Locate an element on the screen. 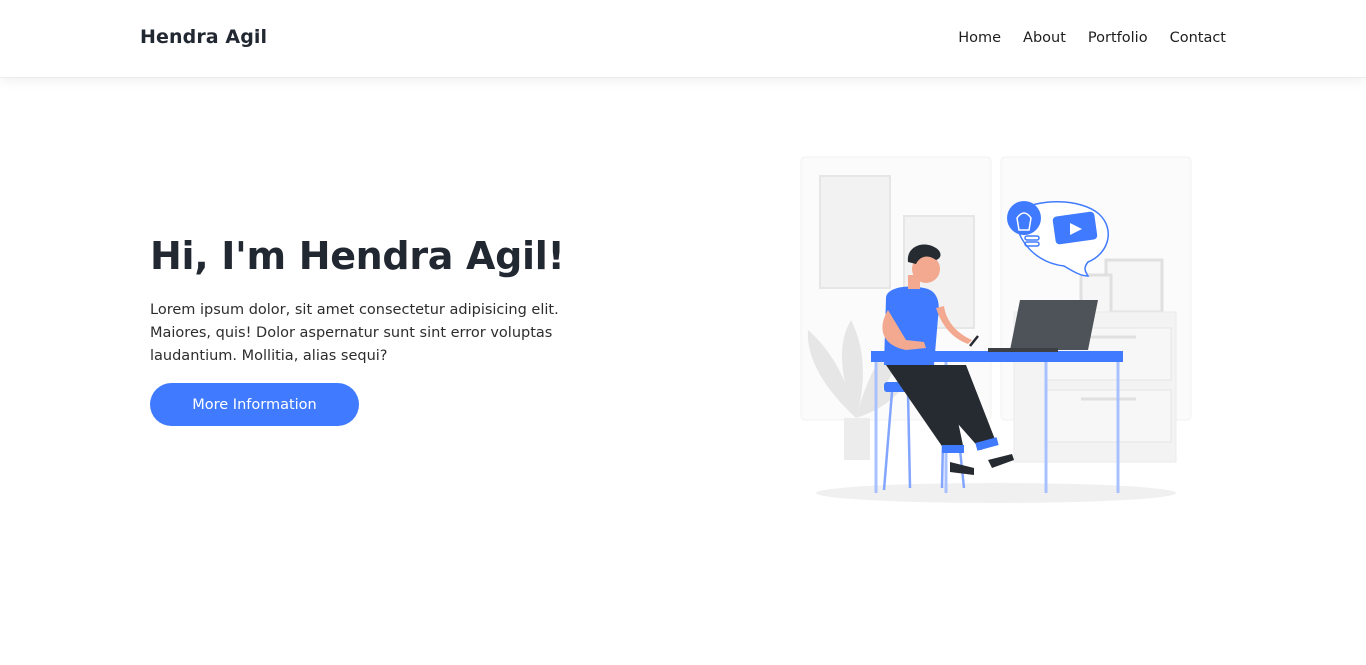 The width and height of the screenshot is (1366, 665). hero-title: Hi, I'm Hendra Agil! is located at coordinates (357, 256).